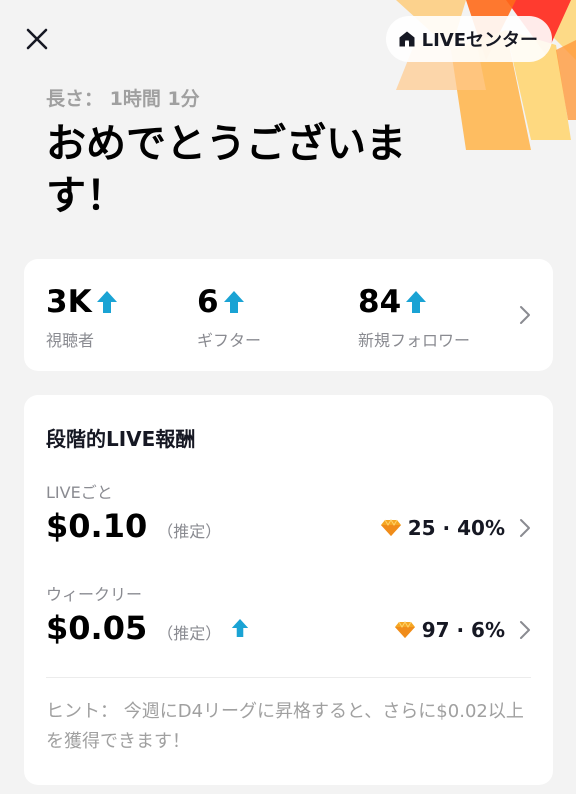  What do you see at coordinates (380, 302) in the screenshot?
I see `stat-value: 84` at bounding box center [380, 302].